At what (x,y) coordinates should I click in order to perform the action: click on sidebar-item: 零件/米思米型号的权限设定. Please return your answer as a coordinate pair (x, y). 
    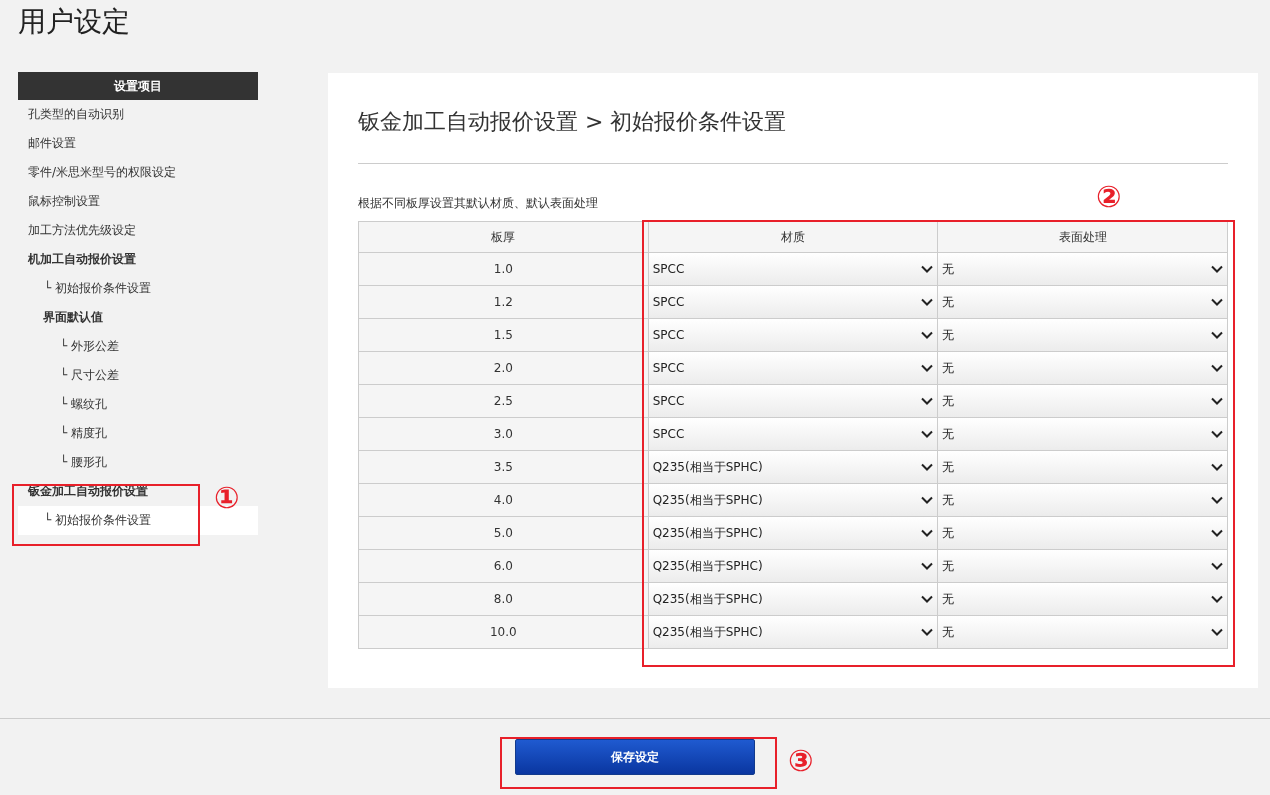
    Looking at the image, I should click on (102, 172).